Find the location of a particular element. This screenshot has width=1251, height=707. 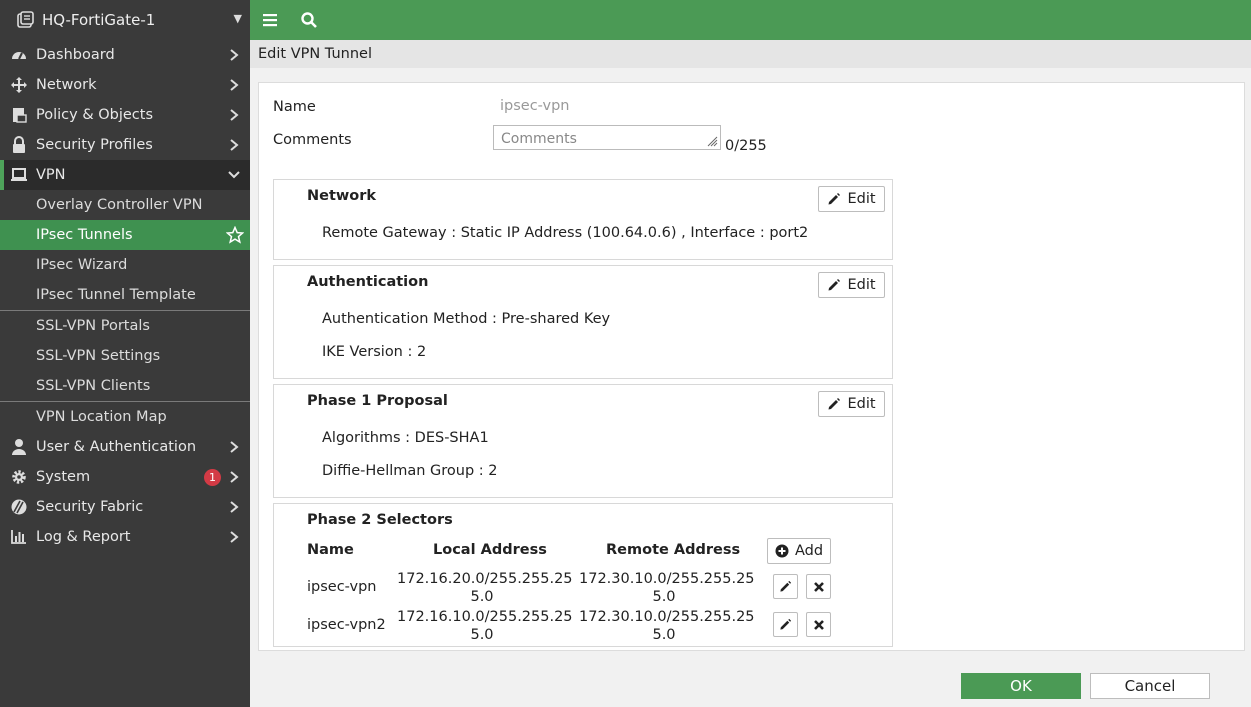

phase2-add-button: Add is located at coordinates (799, 551).